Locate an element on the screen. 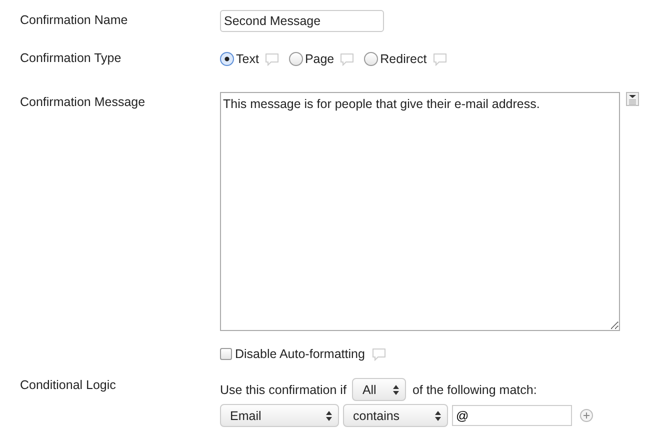 This screenshot has width=666, height=439. add-icon is located at coordinates (586, 415).